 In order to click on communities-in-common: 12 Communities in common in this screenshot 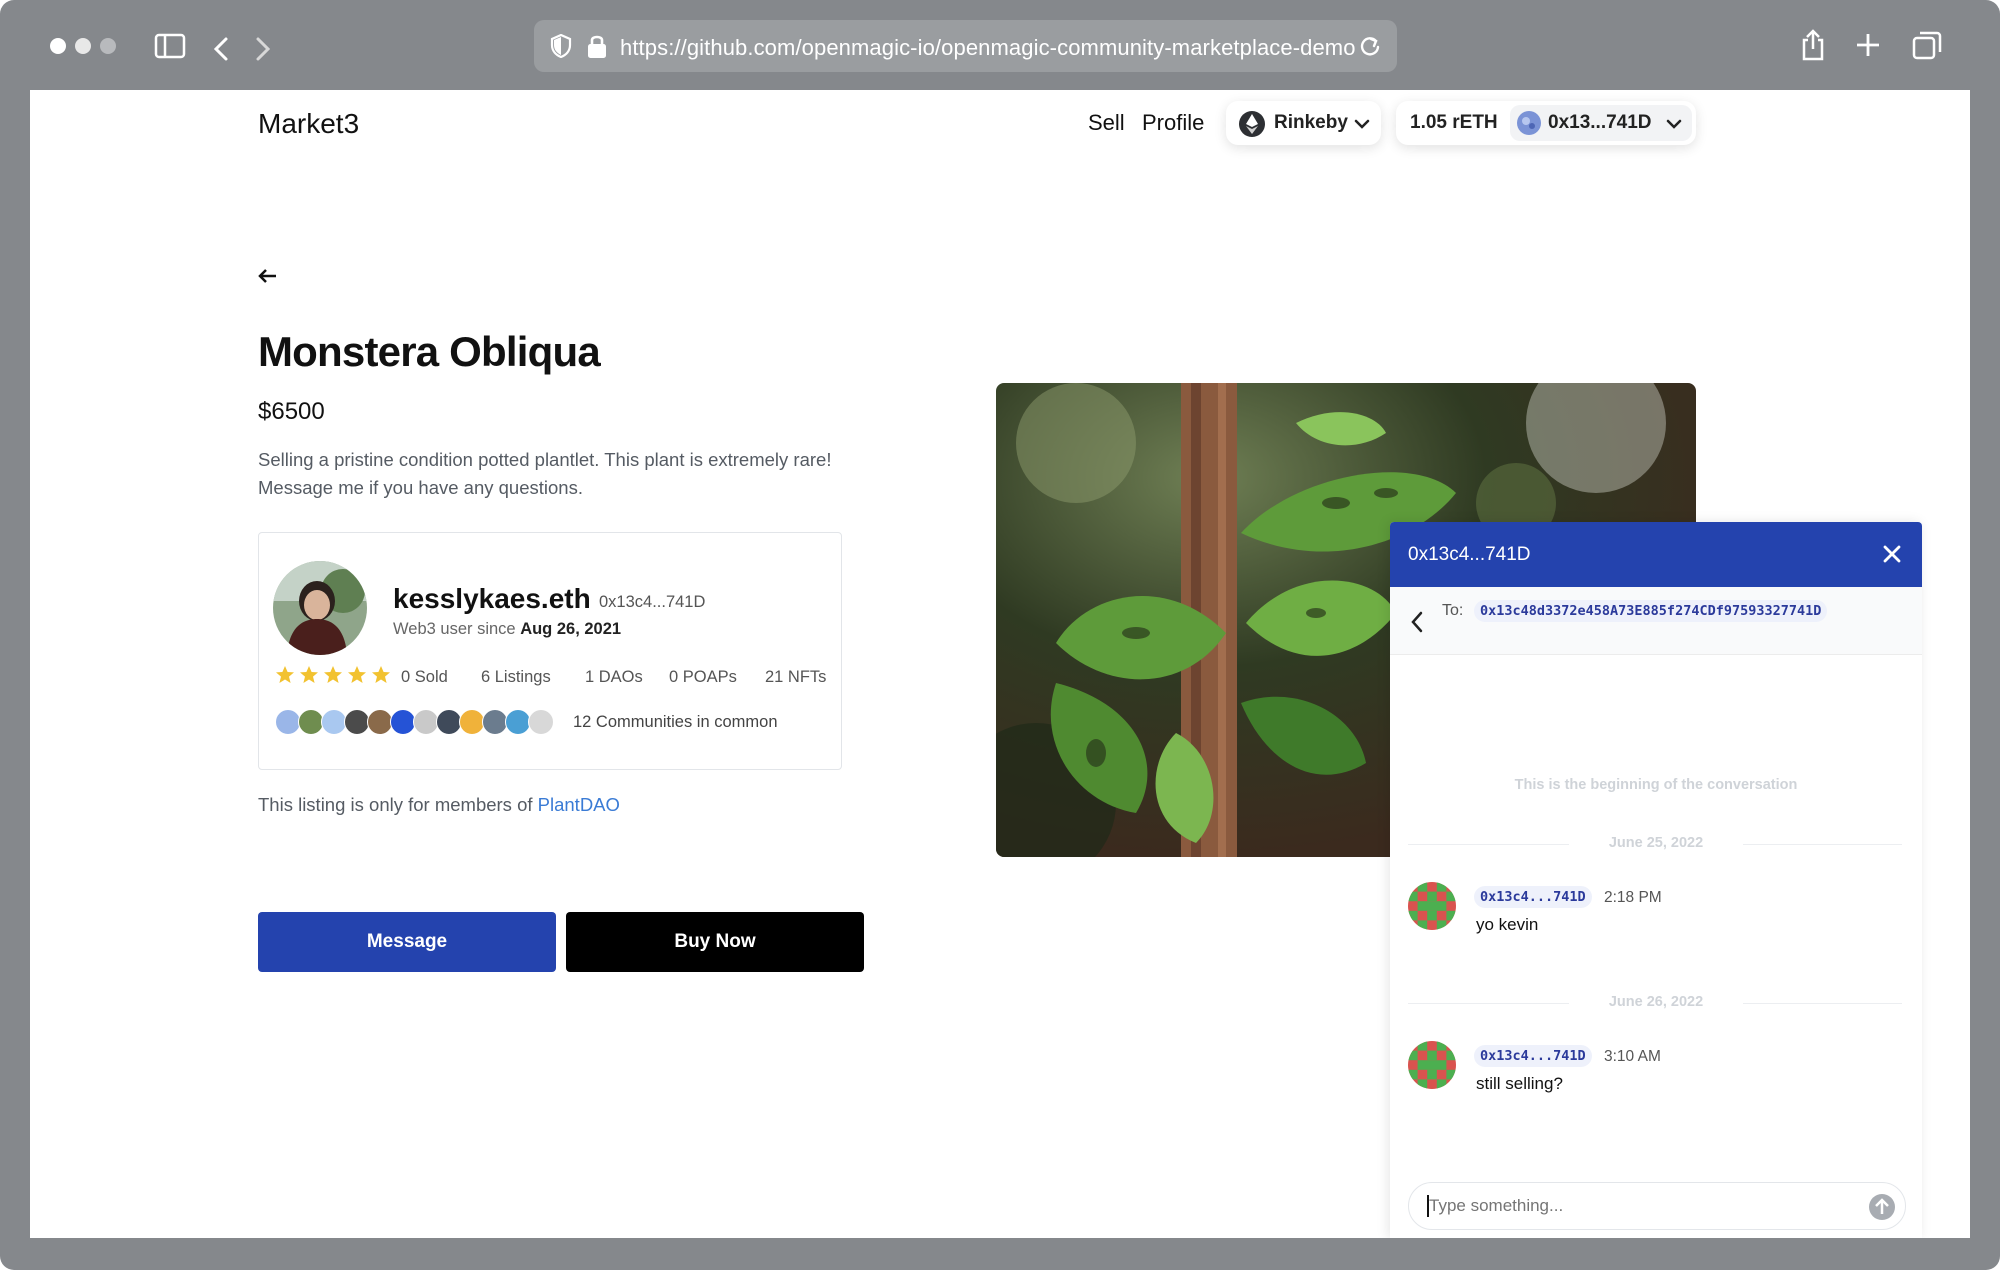, I will do `click(675, 722)`.